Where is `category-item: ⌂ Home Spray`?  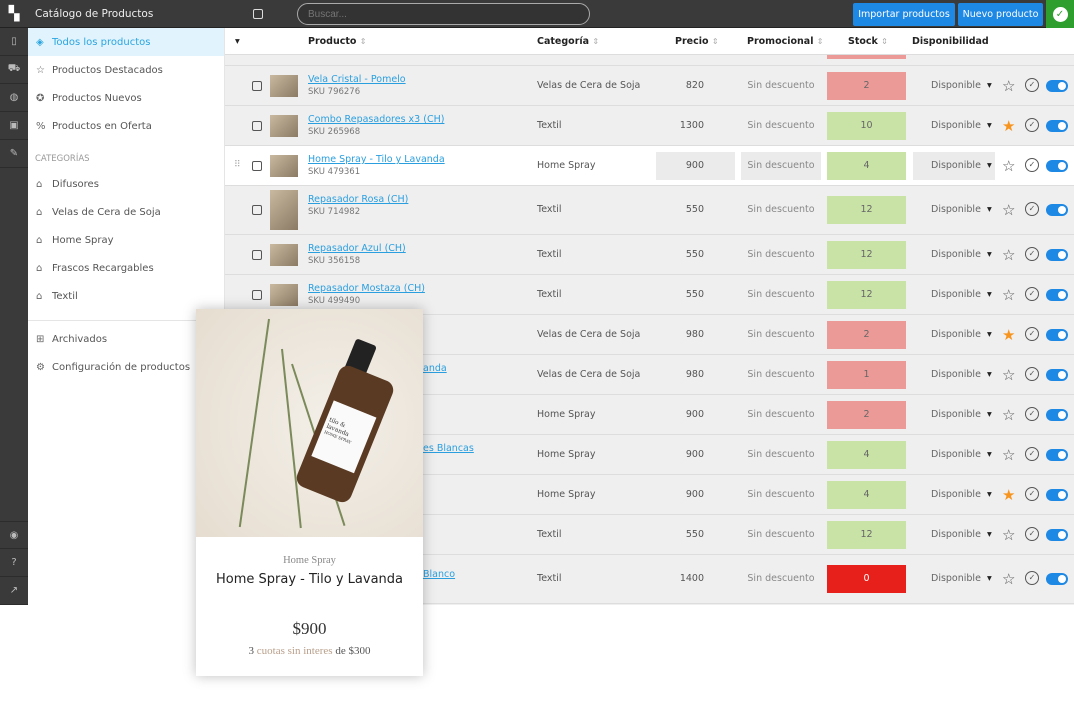
category-item: ⌂ Home Spray is located at coordinates (126, 240).